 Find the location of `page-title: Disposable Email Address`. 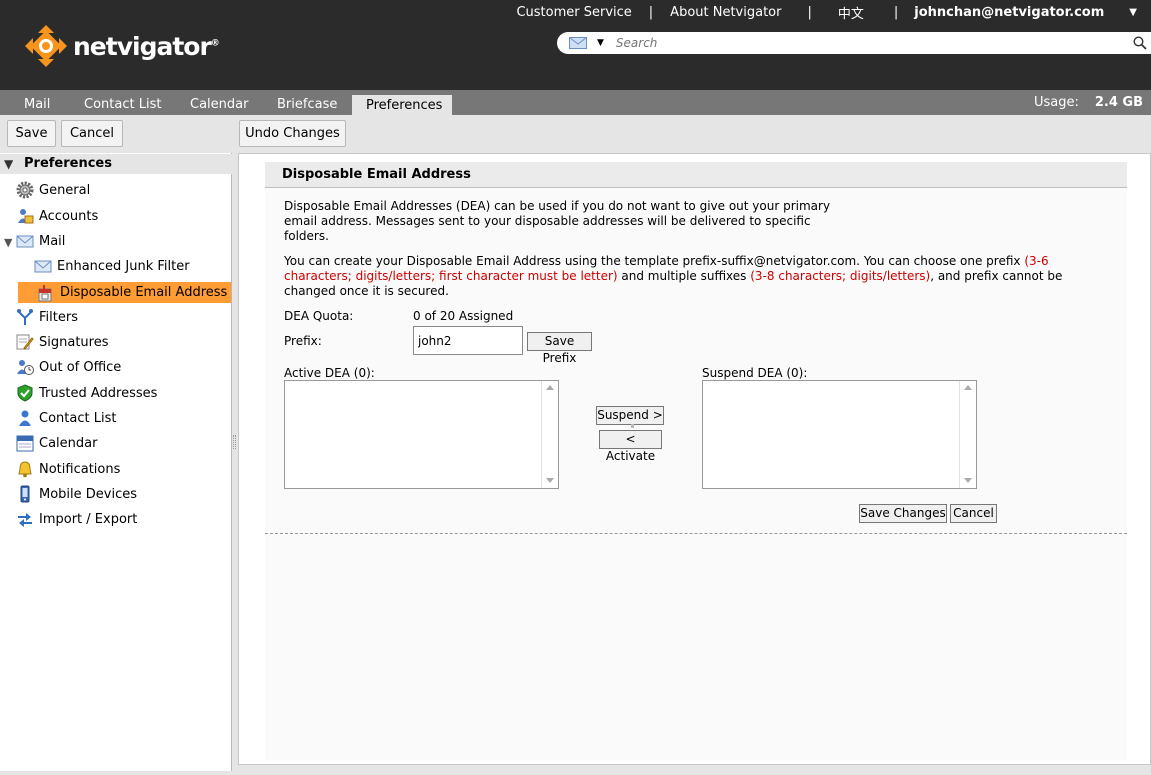

page-title: Disposable Email Address is located at coordinates (376, 174).